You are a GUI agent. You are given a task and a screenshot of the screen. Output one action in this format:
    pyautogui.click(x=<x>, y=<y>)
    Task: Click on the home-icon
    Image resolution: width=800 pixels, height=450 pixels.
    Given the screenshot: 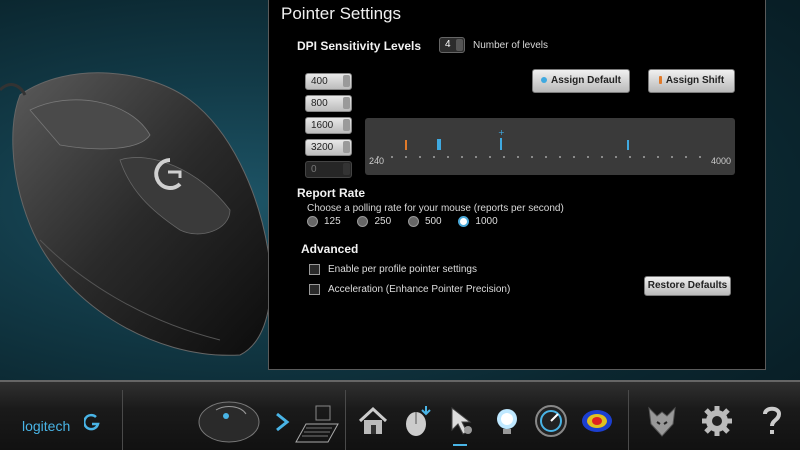 What is the action you would take?
    pyautogui.click(x=373, y=421)
    